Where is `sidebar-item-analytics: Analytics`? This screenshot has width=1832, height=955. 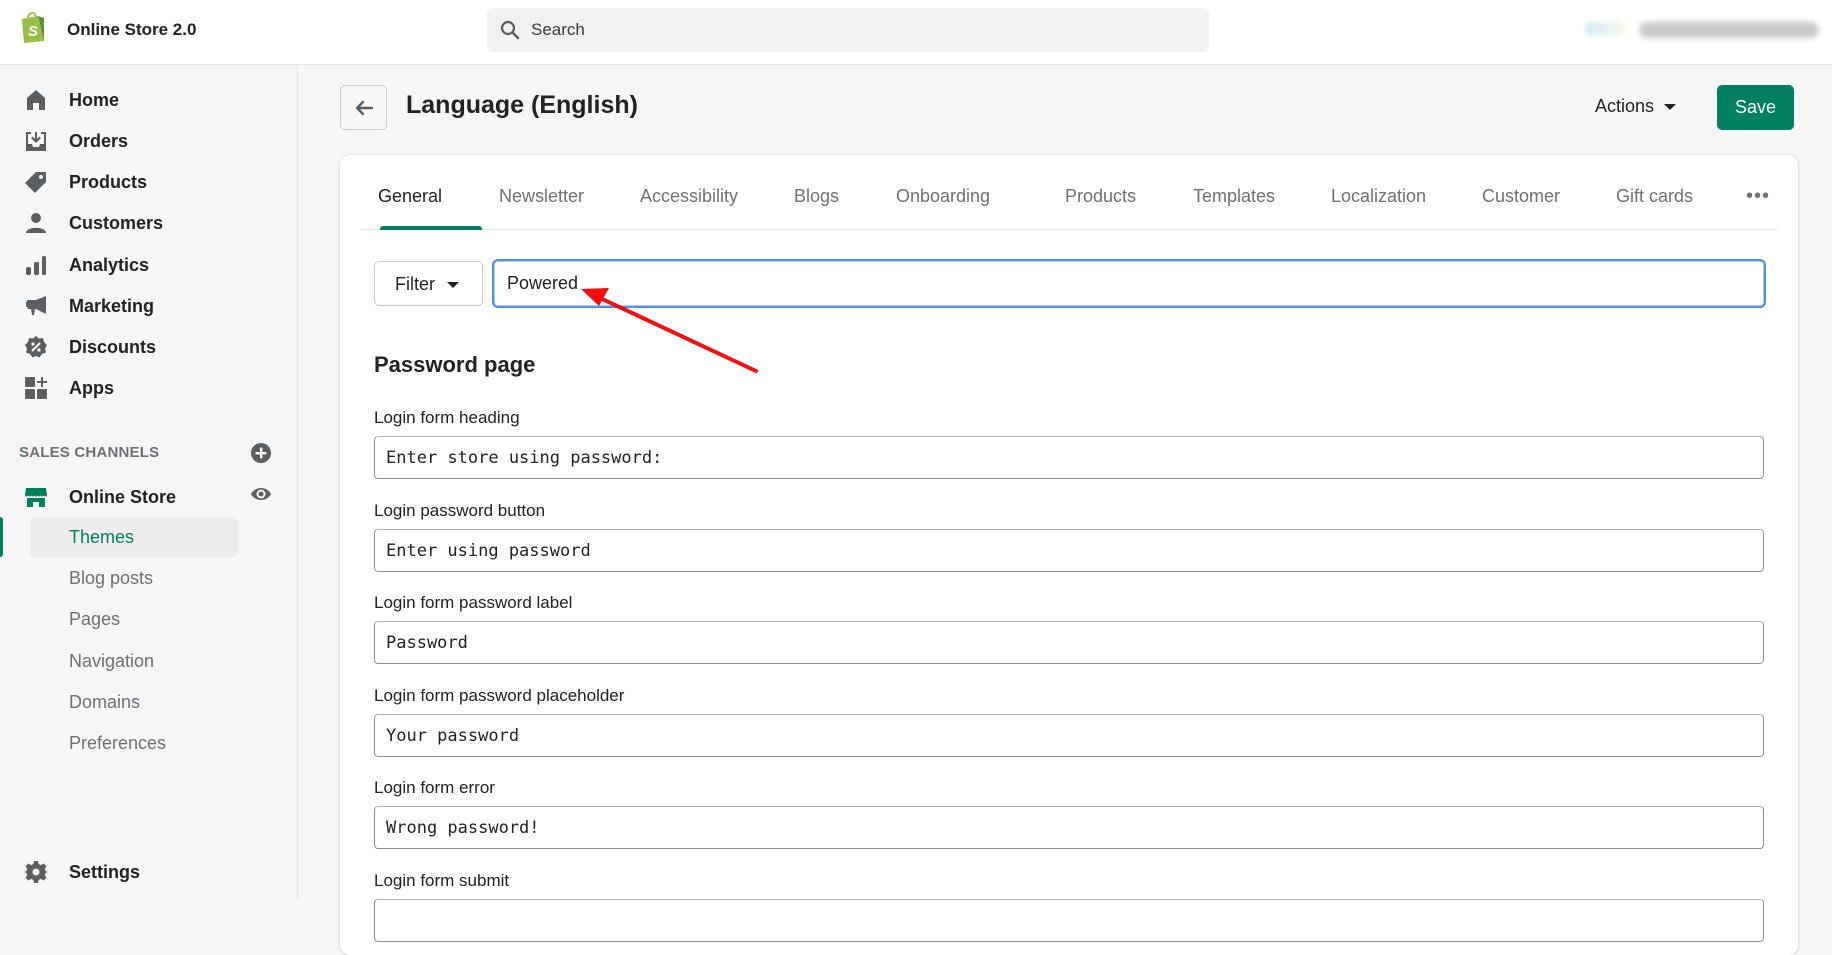
sidebar-item-analytics: Analytics is located at coordinates (149, 265).